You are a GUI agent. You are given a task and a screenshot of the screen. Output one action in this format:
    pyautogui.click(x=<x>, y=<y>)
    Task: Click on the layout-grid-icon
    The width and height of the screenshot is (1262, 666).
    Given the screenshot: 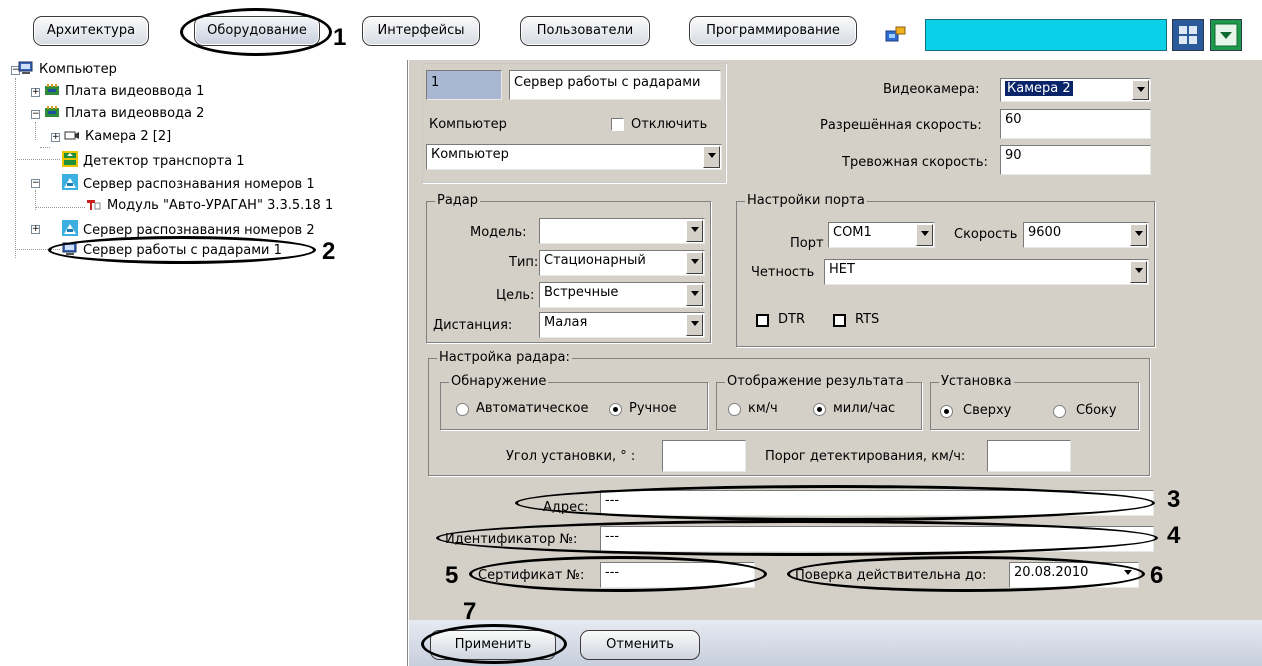 What is the action you would take?
    pyautogui.click(x=1188, y=35)
    